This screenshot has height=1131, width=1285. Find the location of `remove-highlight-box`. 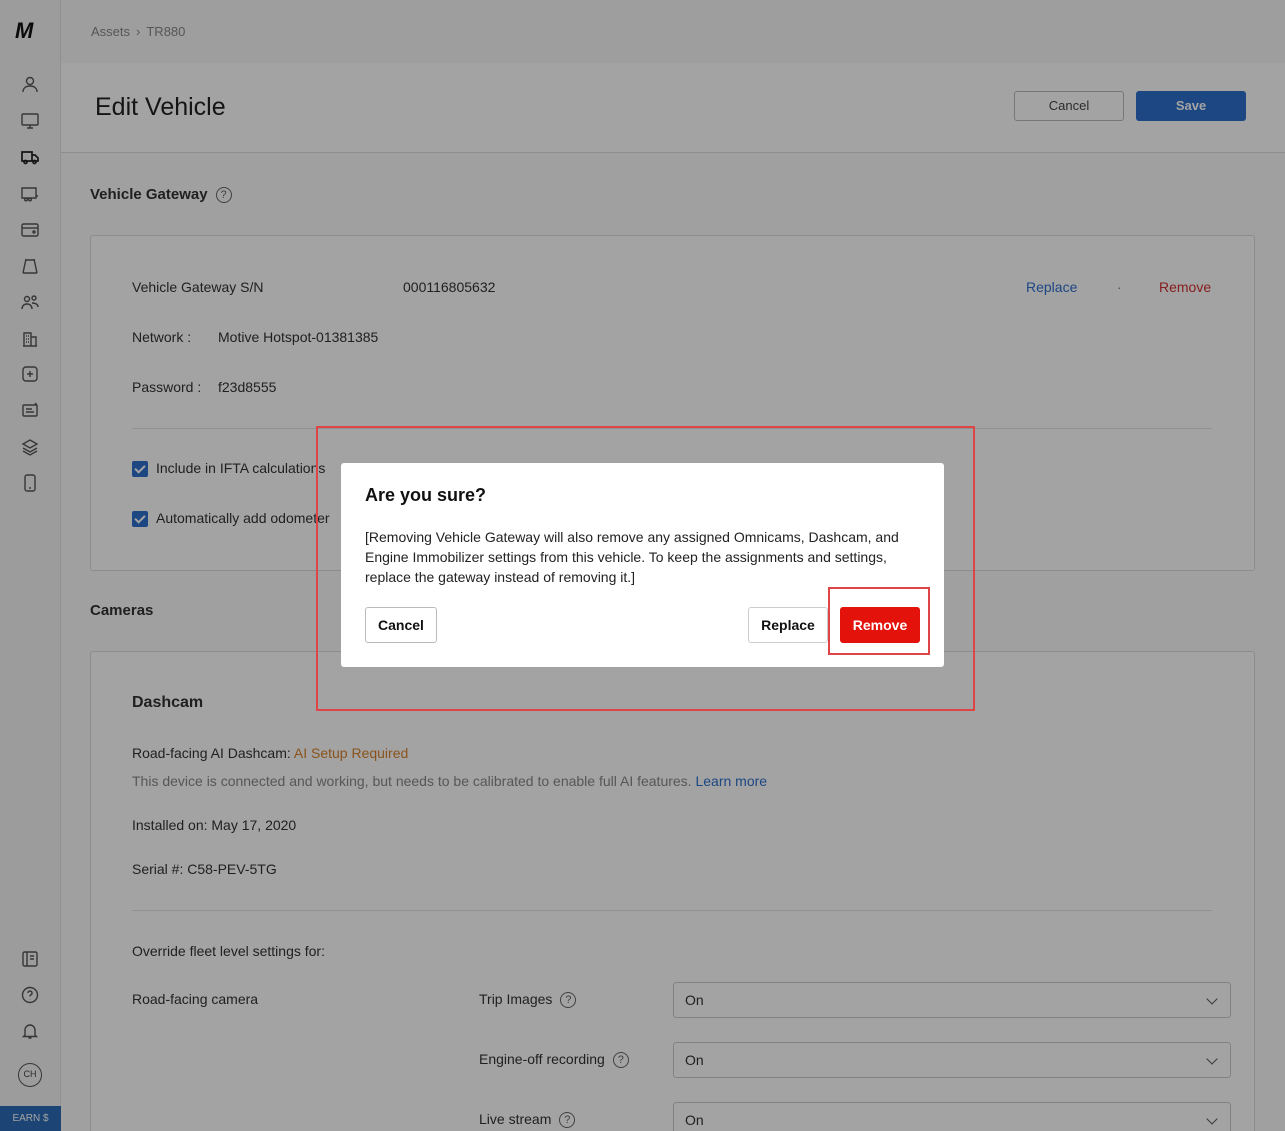

remove-highlight-box is located at coordinates (879, 621).